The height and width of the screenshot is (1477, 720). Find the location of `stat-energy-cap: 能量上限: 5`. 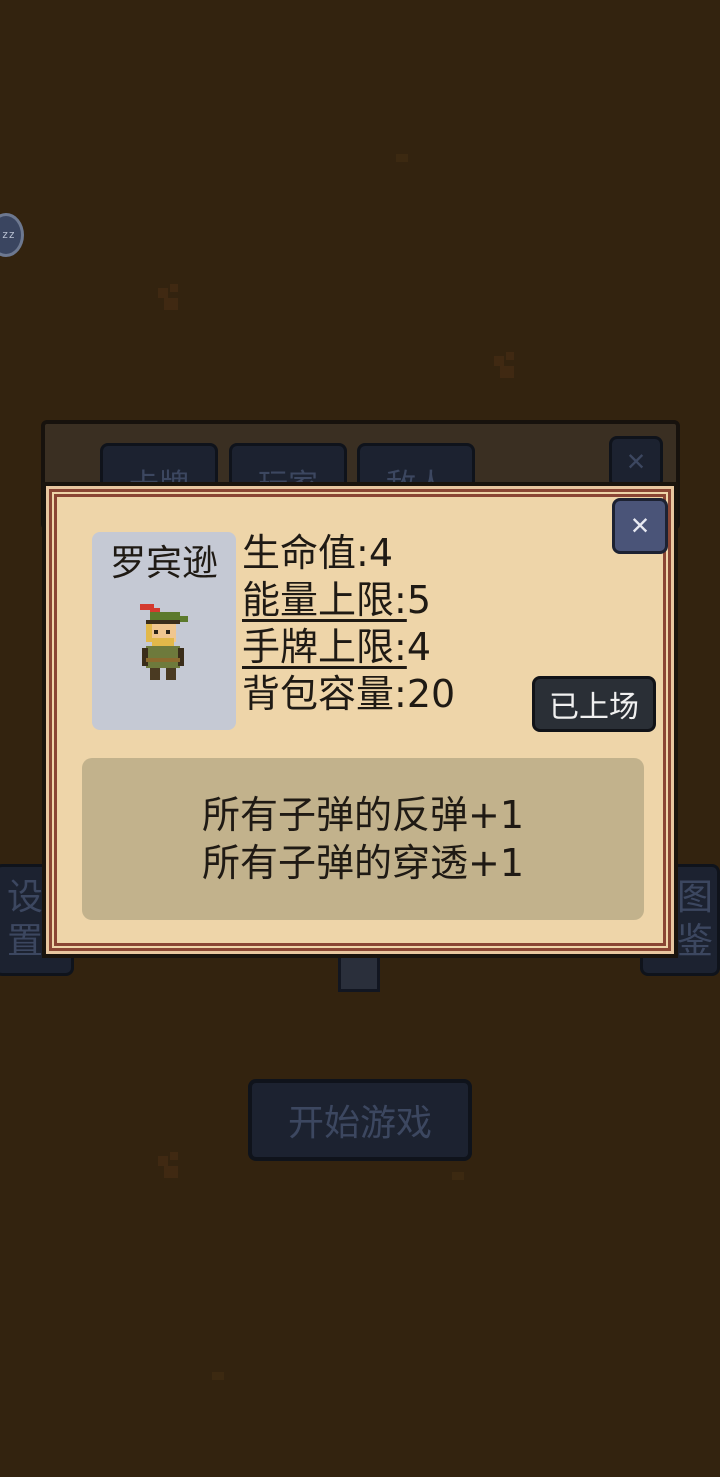

stat-energy-cap: 能量上限: 5 is located at coordinates (392, 600).